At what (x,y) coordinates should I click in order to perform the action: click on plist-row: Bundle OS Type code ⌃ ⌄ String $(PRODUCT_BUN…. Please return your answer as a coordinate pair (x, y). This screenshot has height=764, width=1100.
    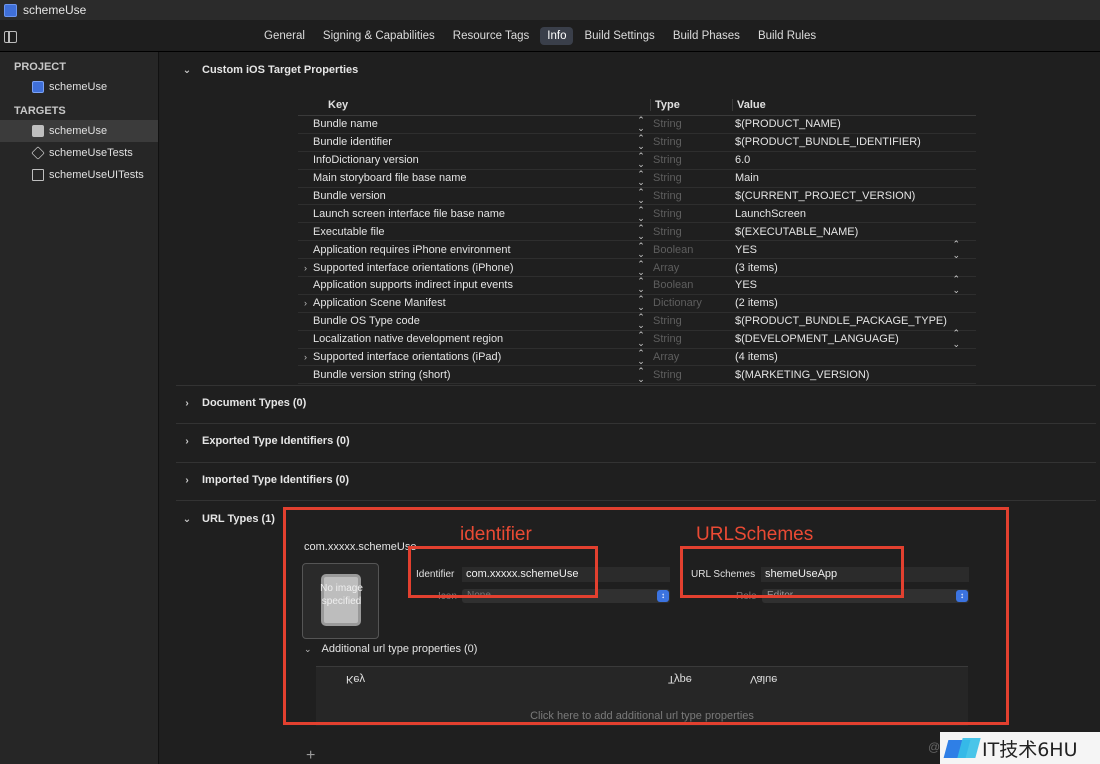
    Looking at the image, I should click on (637, 322).